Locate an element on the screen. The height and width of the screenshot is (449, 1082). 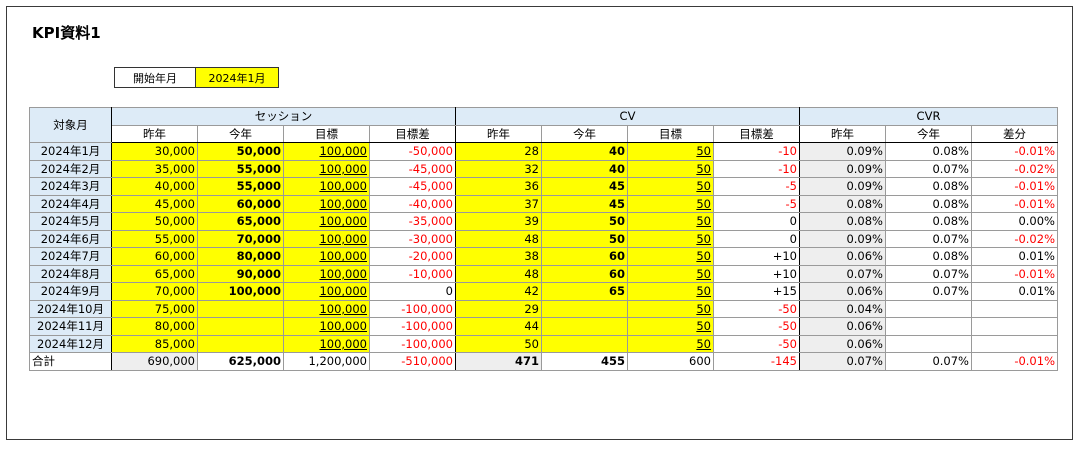
cell-s-diff: -10,000 is located at coordinates (412, 273).